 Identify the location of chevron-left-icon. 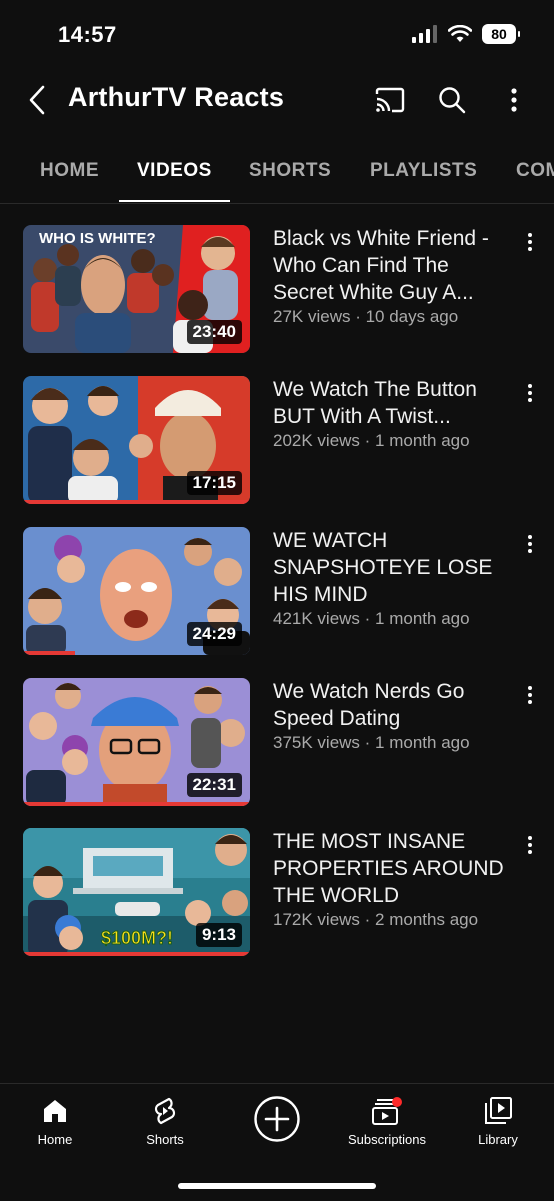
(37, 100).